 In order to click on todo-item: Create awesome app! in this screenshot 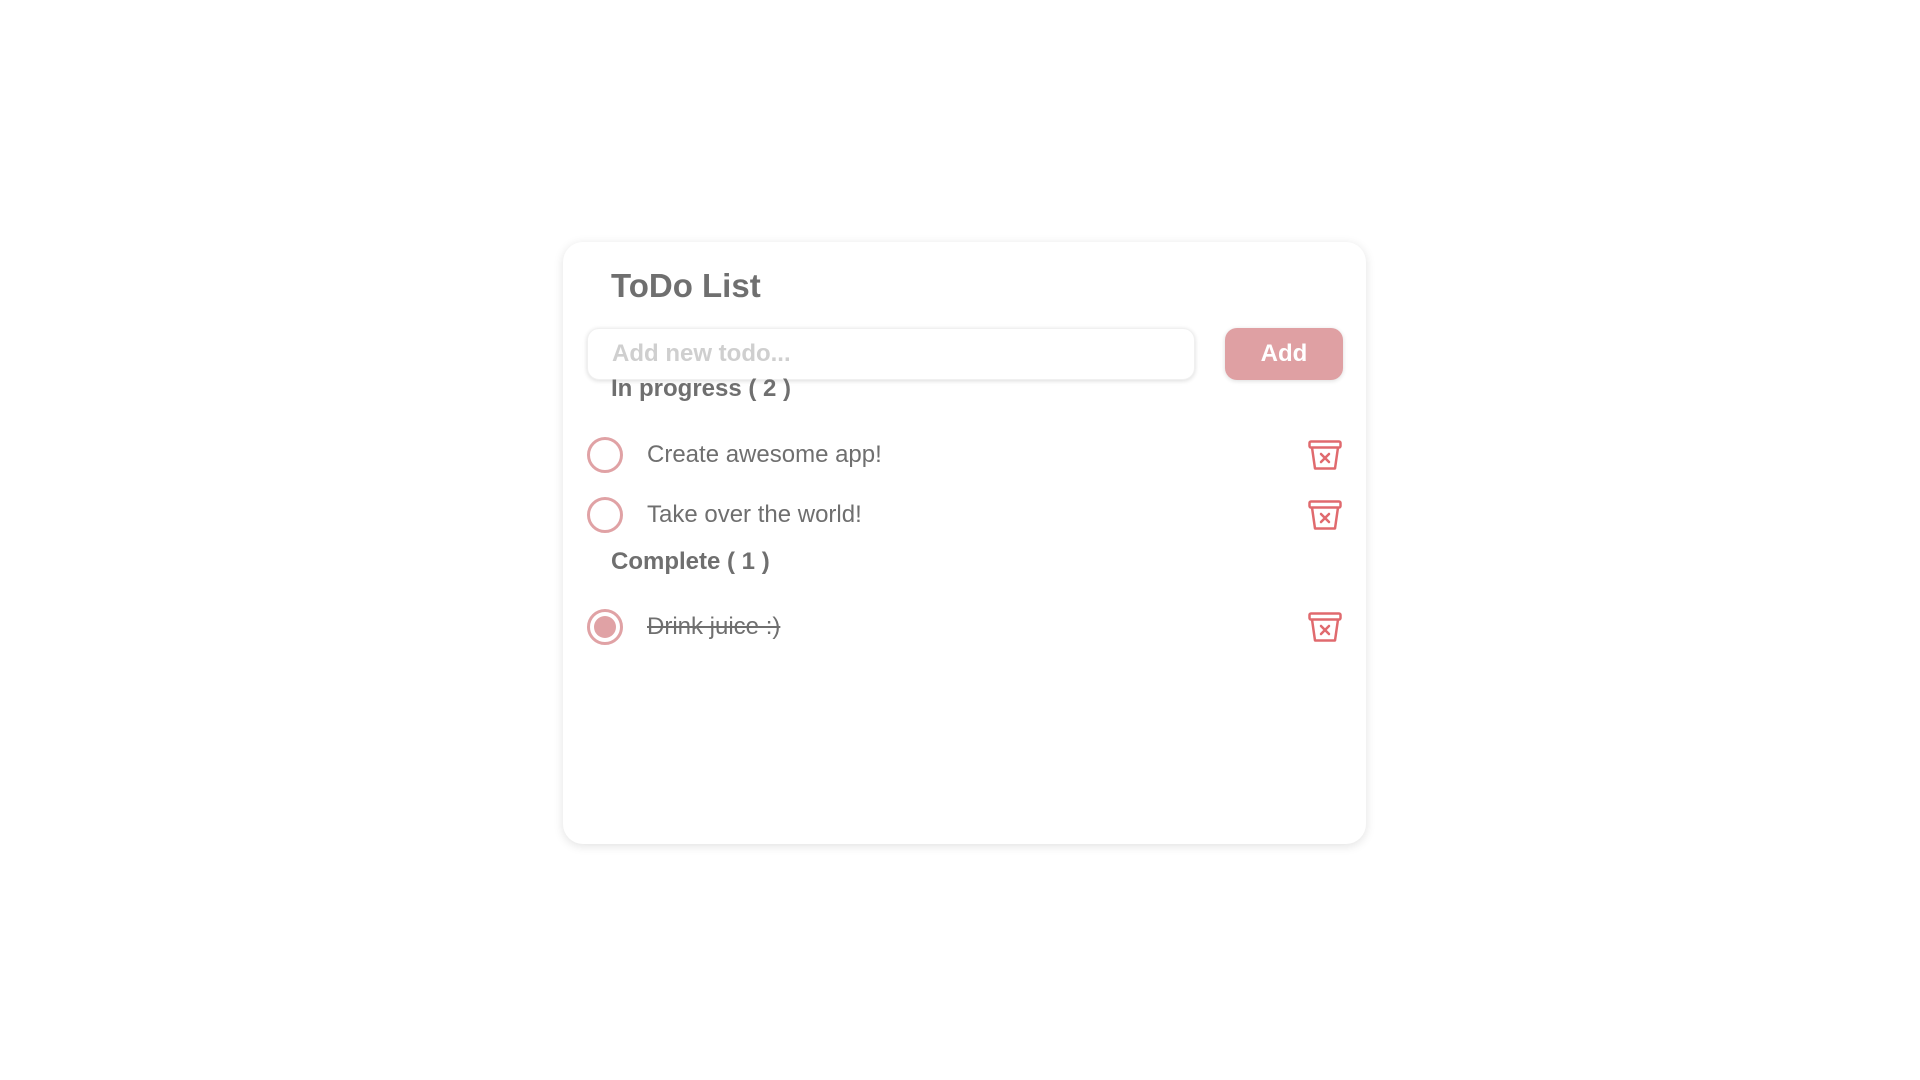, I will do `click(965, 455)`.